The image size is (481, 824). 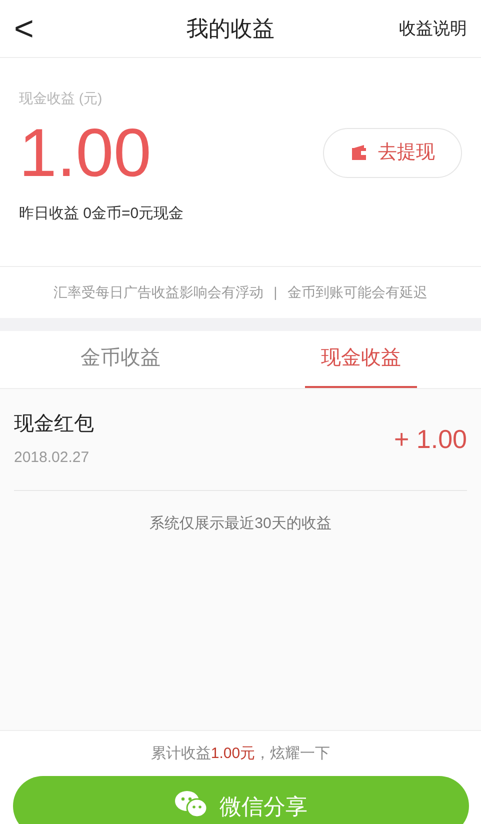 I want to click on cash-earnings-label: 现金收益 (元), so click(x=61, y=98).